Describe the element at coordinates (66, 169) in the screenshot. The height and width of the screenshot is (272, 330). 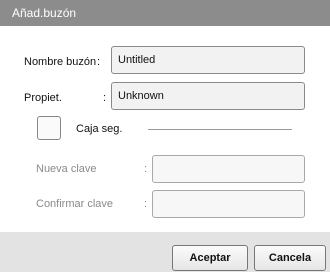
I see `new-password-label: Nueva clave` at that location.